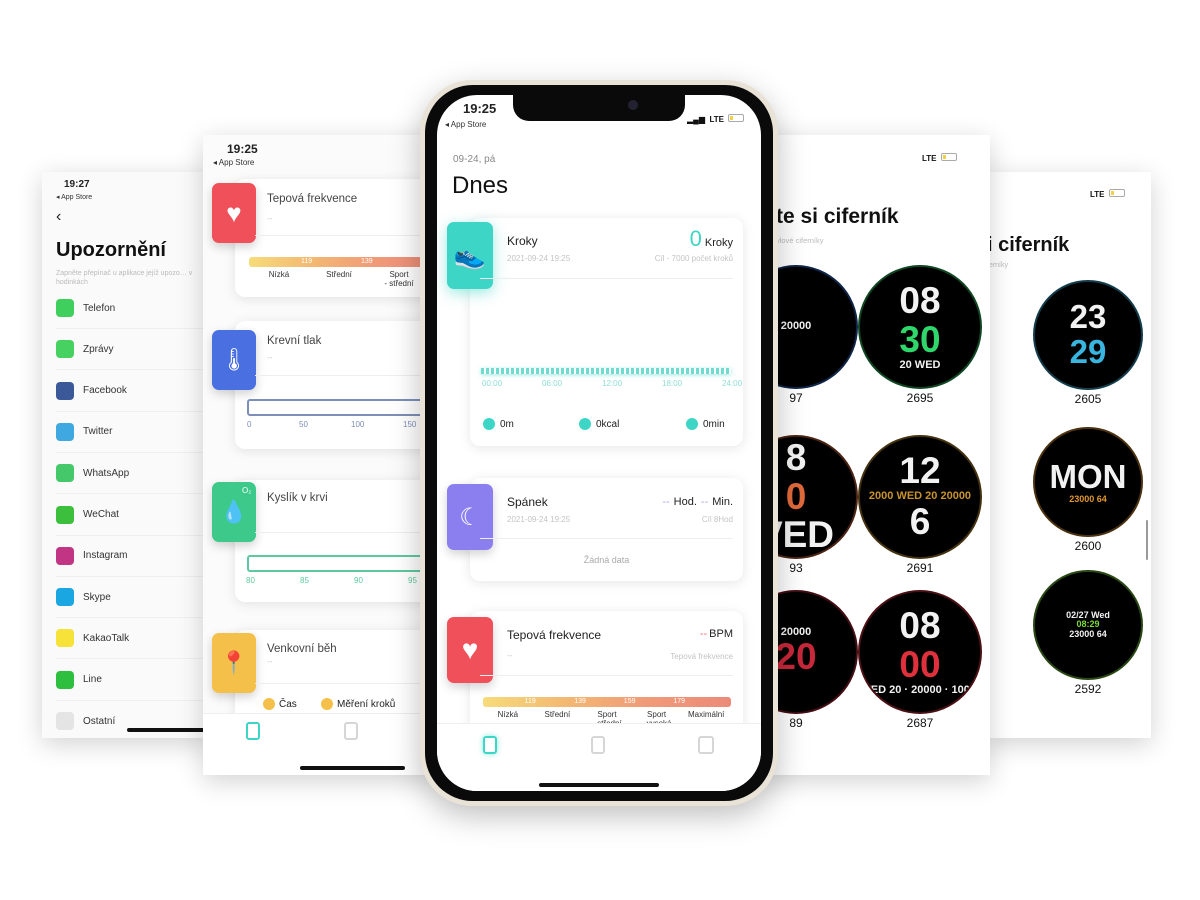  What do you see at coordinates (249, 424) in the screenshot?
I see `axis-tick-label: 0` at bounding box center [249, 424].